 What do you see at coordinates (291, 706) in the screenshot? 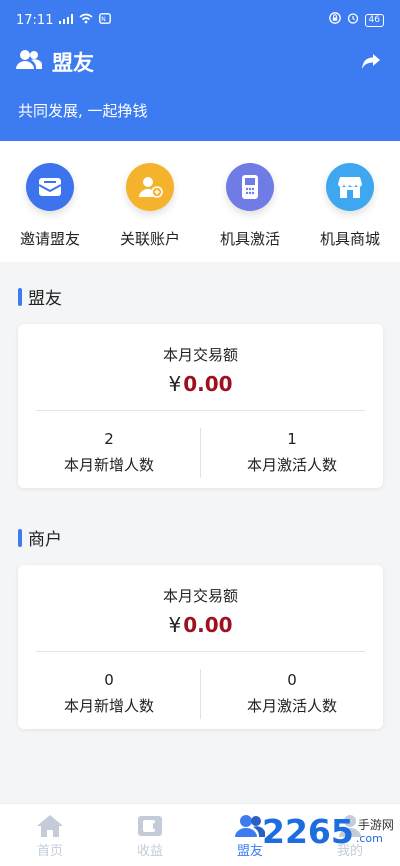
I see `merchant-active-label: 本月激活人数` at bounding box center [291, 706].